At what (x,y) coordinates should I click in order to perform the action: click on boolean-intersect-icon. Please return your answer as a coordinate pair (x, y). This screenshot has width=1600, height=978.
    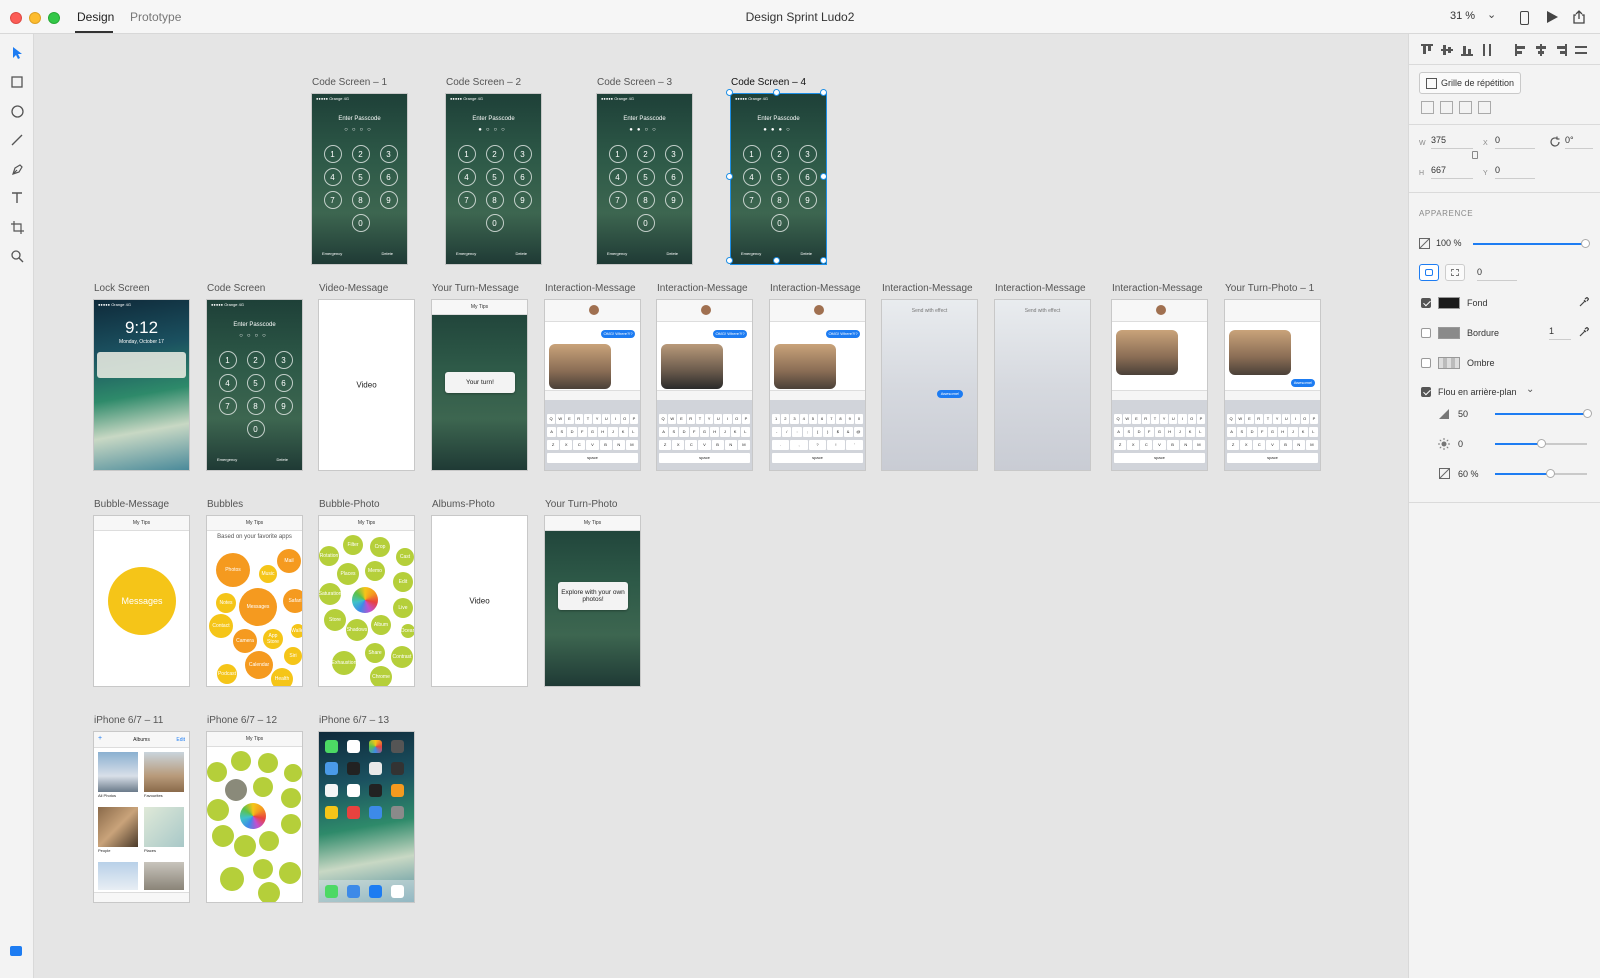
    Looking at the image, I should click on (1465, 107).